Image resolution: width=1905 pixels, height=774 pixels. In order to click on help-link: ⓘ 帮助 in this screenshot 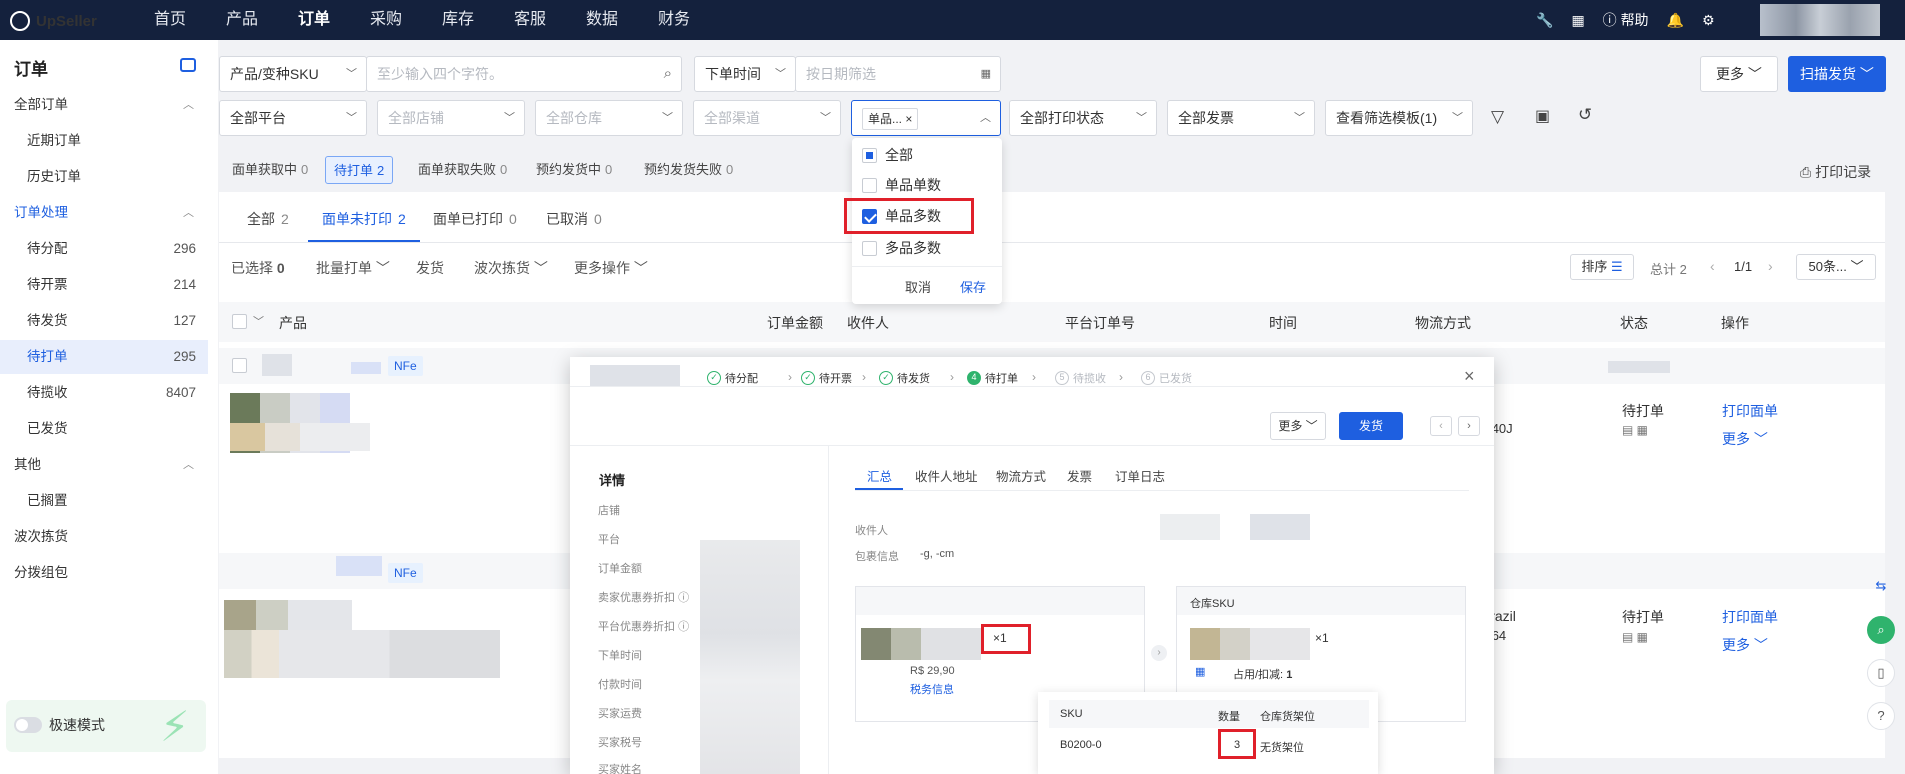, I will do `click(1626, 20)`.